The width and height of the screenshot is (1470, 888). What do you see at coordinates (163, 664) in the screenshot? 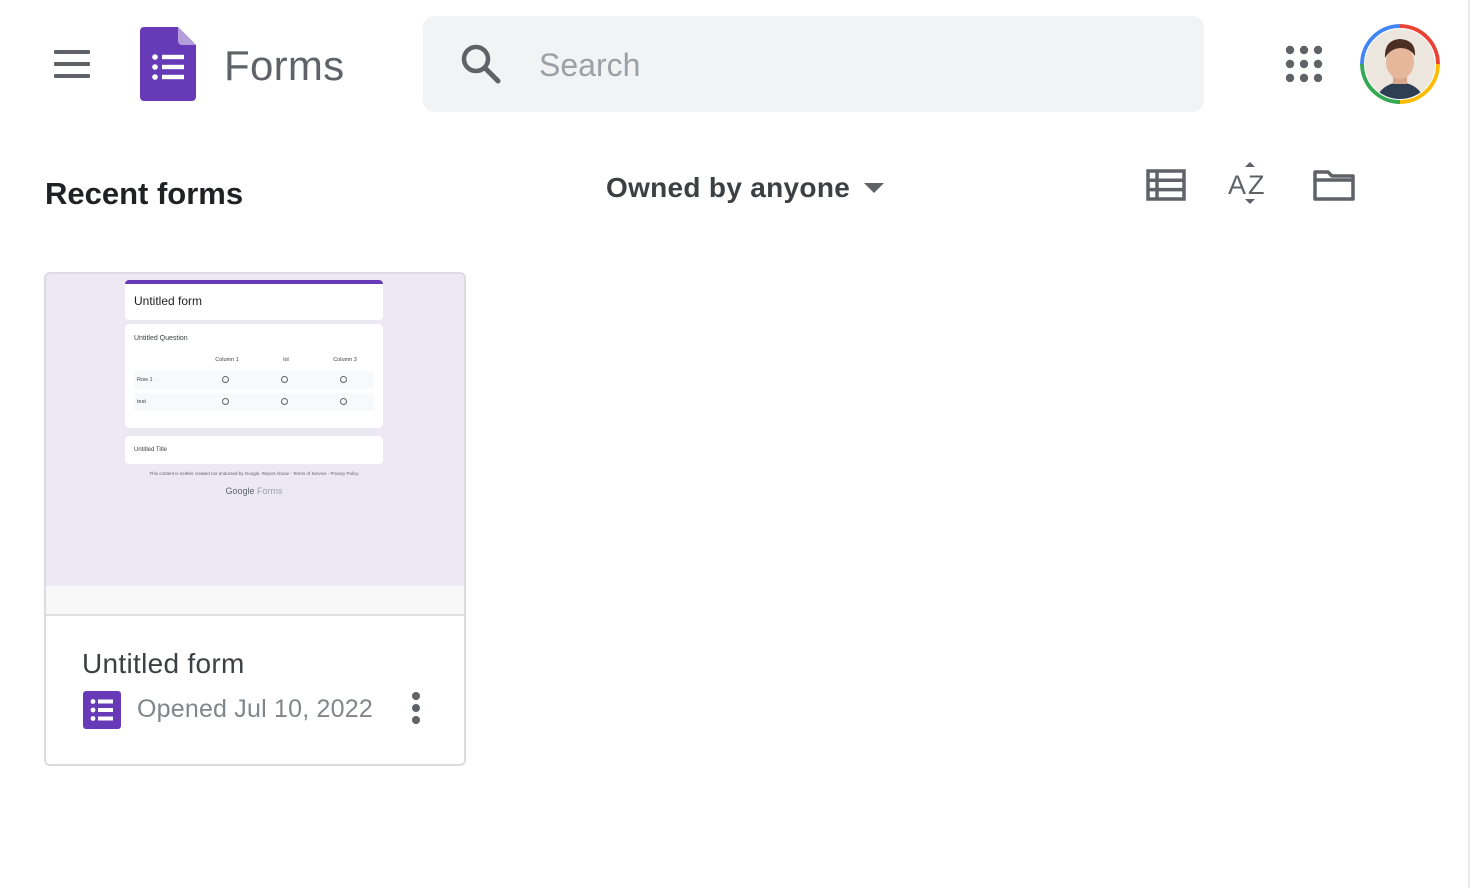
I see `form-title: Untitled form` at bounding box center [163, 664].